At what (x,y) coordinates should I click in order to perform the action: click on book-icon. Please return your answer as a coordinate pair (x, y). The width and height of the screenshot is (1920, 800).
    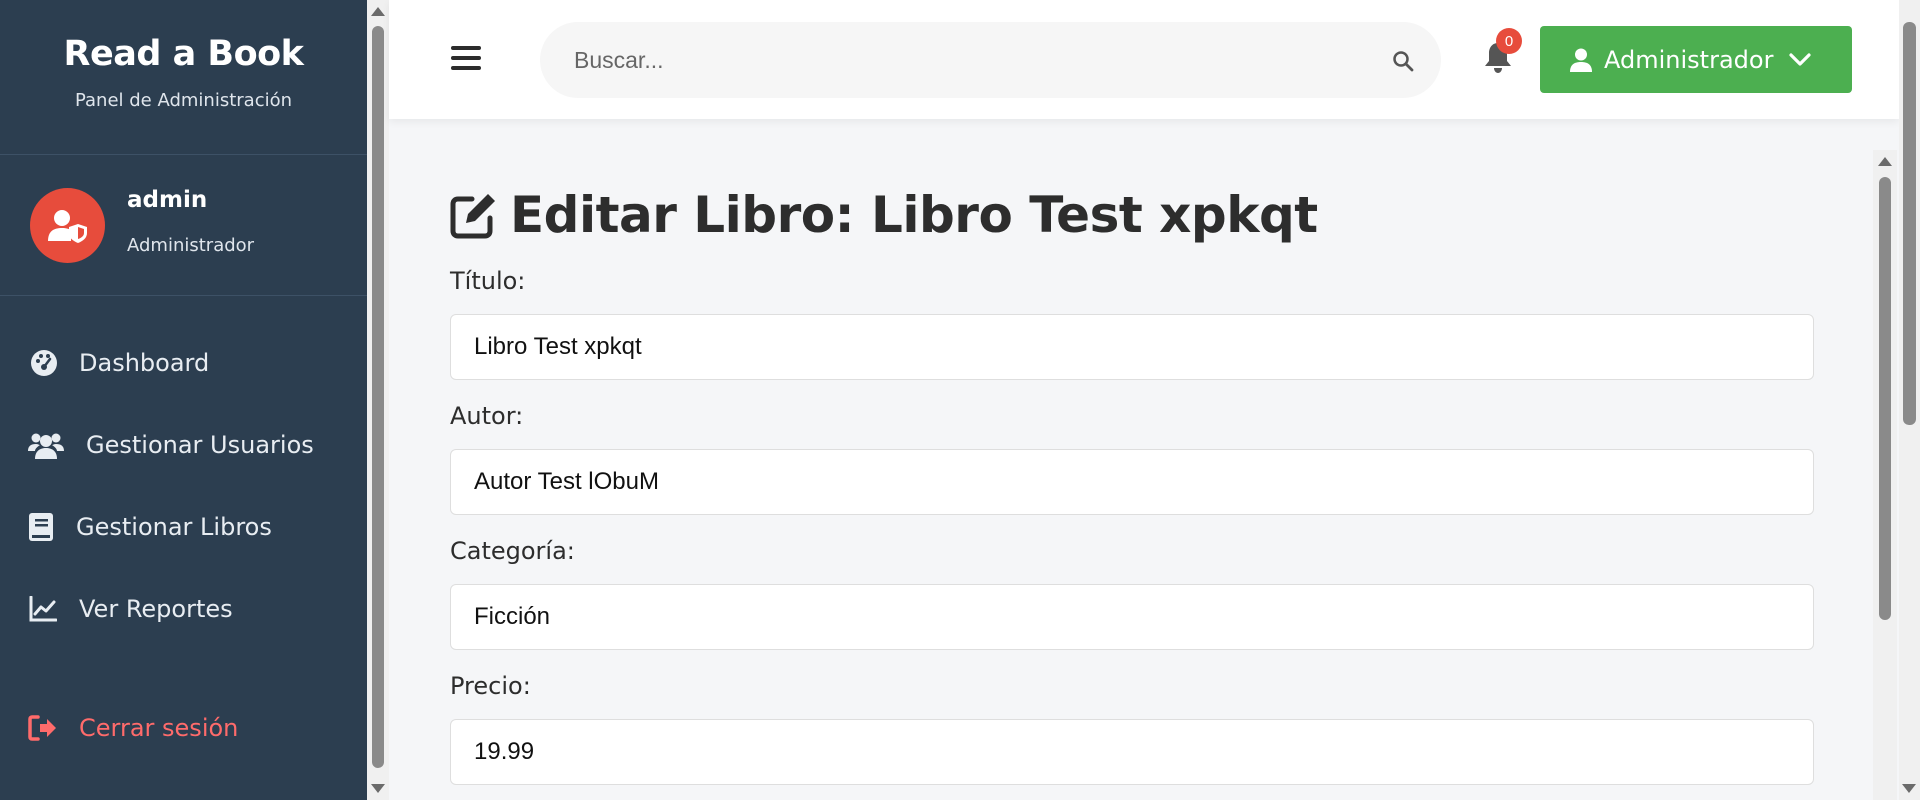
    Looking at the image, I should click on (41, 527).